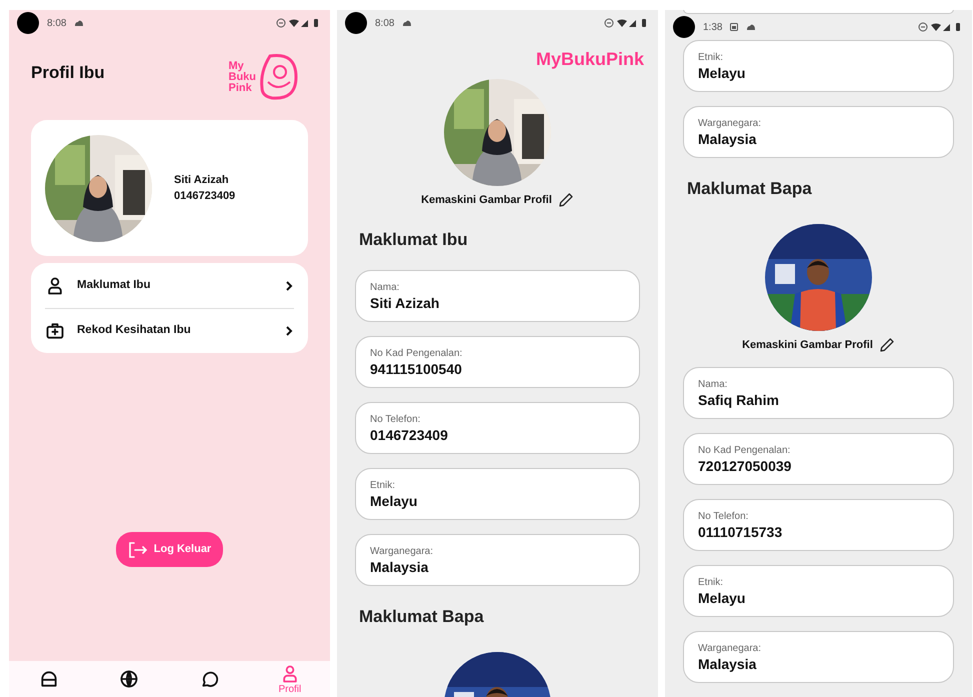 Image resolution: width=973 pixels, height=697 pixels. What do you see at coordinates (590, 59) in the screenshot?
I see `app-logo: MyBukuPink` at bounding box center [590, 59].